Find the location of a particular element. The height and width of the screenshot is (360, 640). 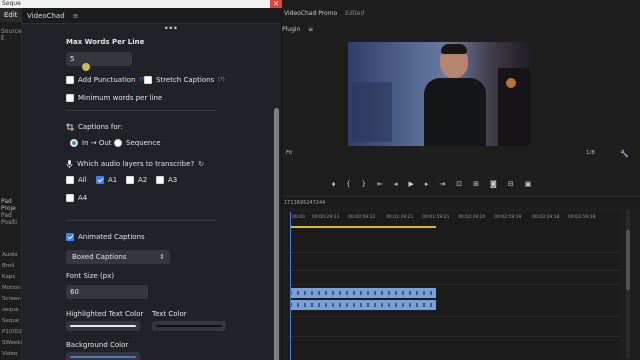

play-icon: ▶ is located at coordinates (410, 184).